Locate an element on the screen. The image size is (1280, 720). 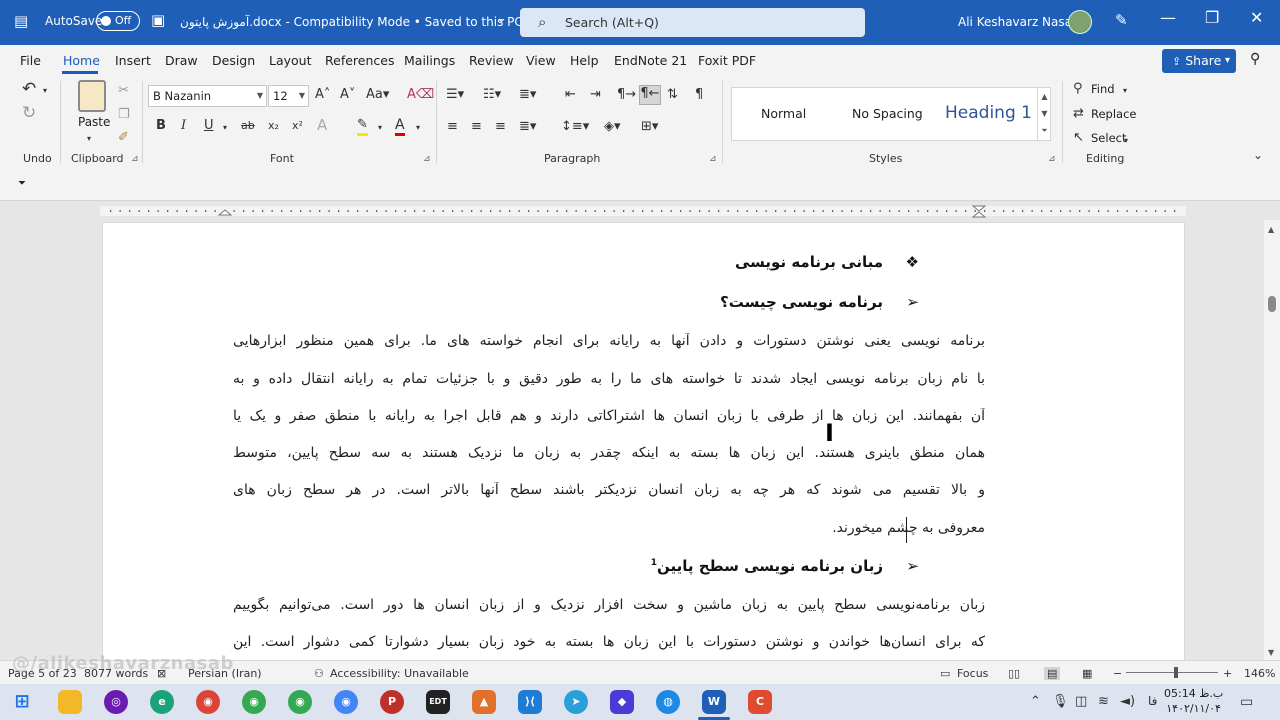
select-button: Select is located at coordinates (1108, 138).